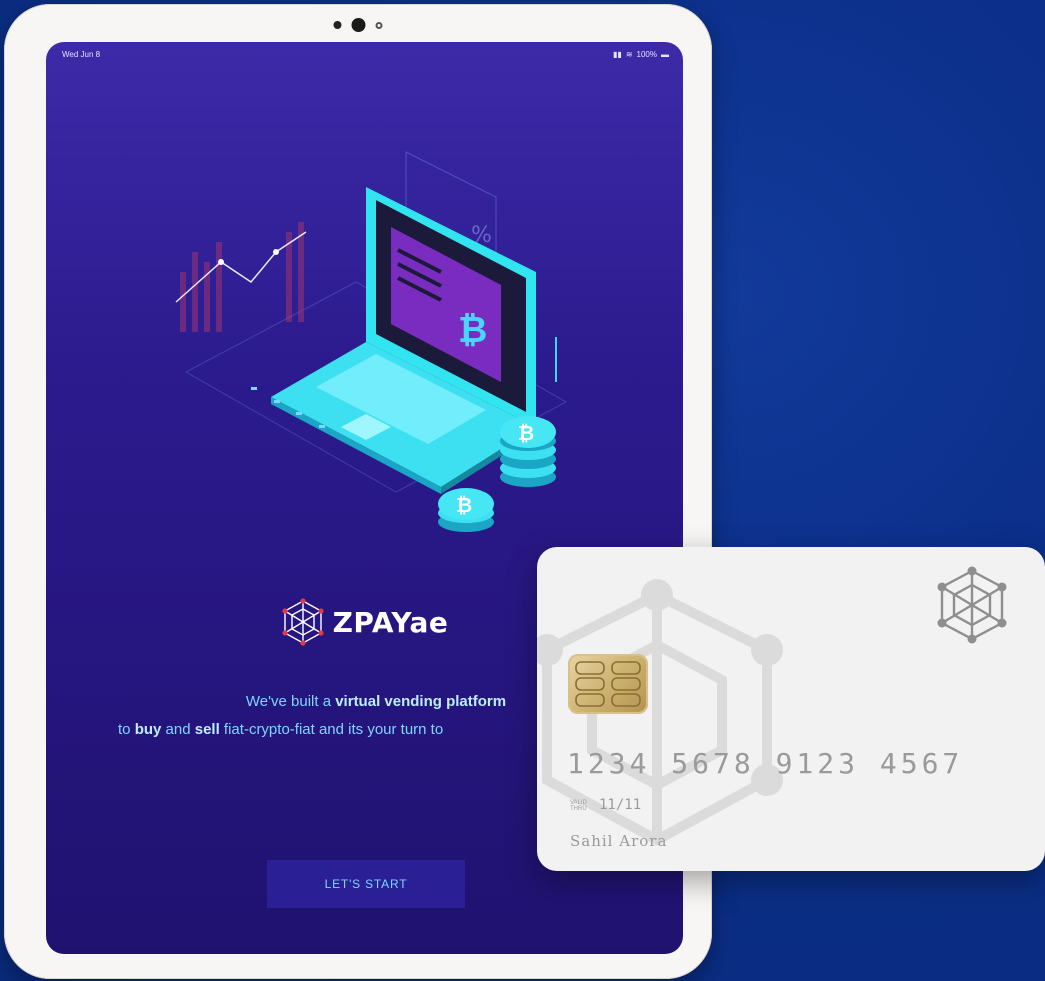 Image resolution: width=1045 pixels, height=981 pixels. Describe the element at coordinates (528, 451) in the screenshot. I see `coin-stack-large: ₿` at that location.